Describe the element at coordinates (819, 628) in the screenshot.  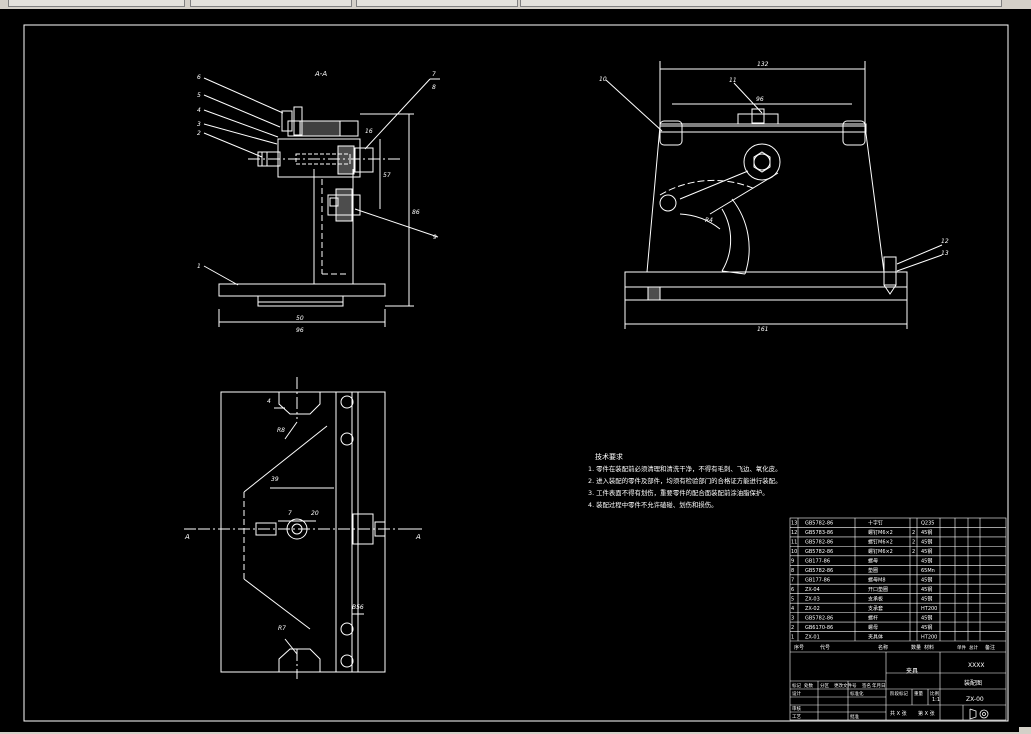
I see `part-code: GB6170-86` at that location.